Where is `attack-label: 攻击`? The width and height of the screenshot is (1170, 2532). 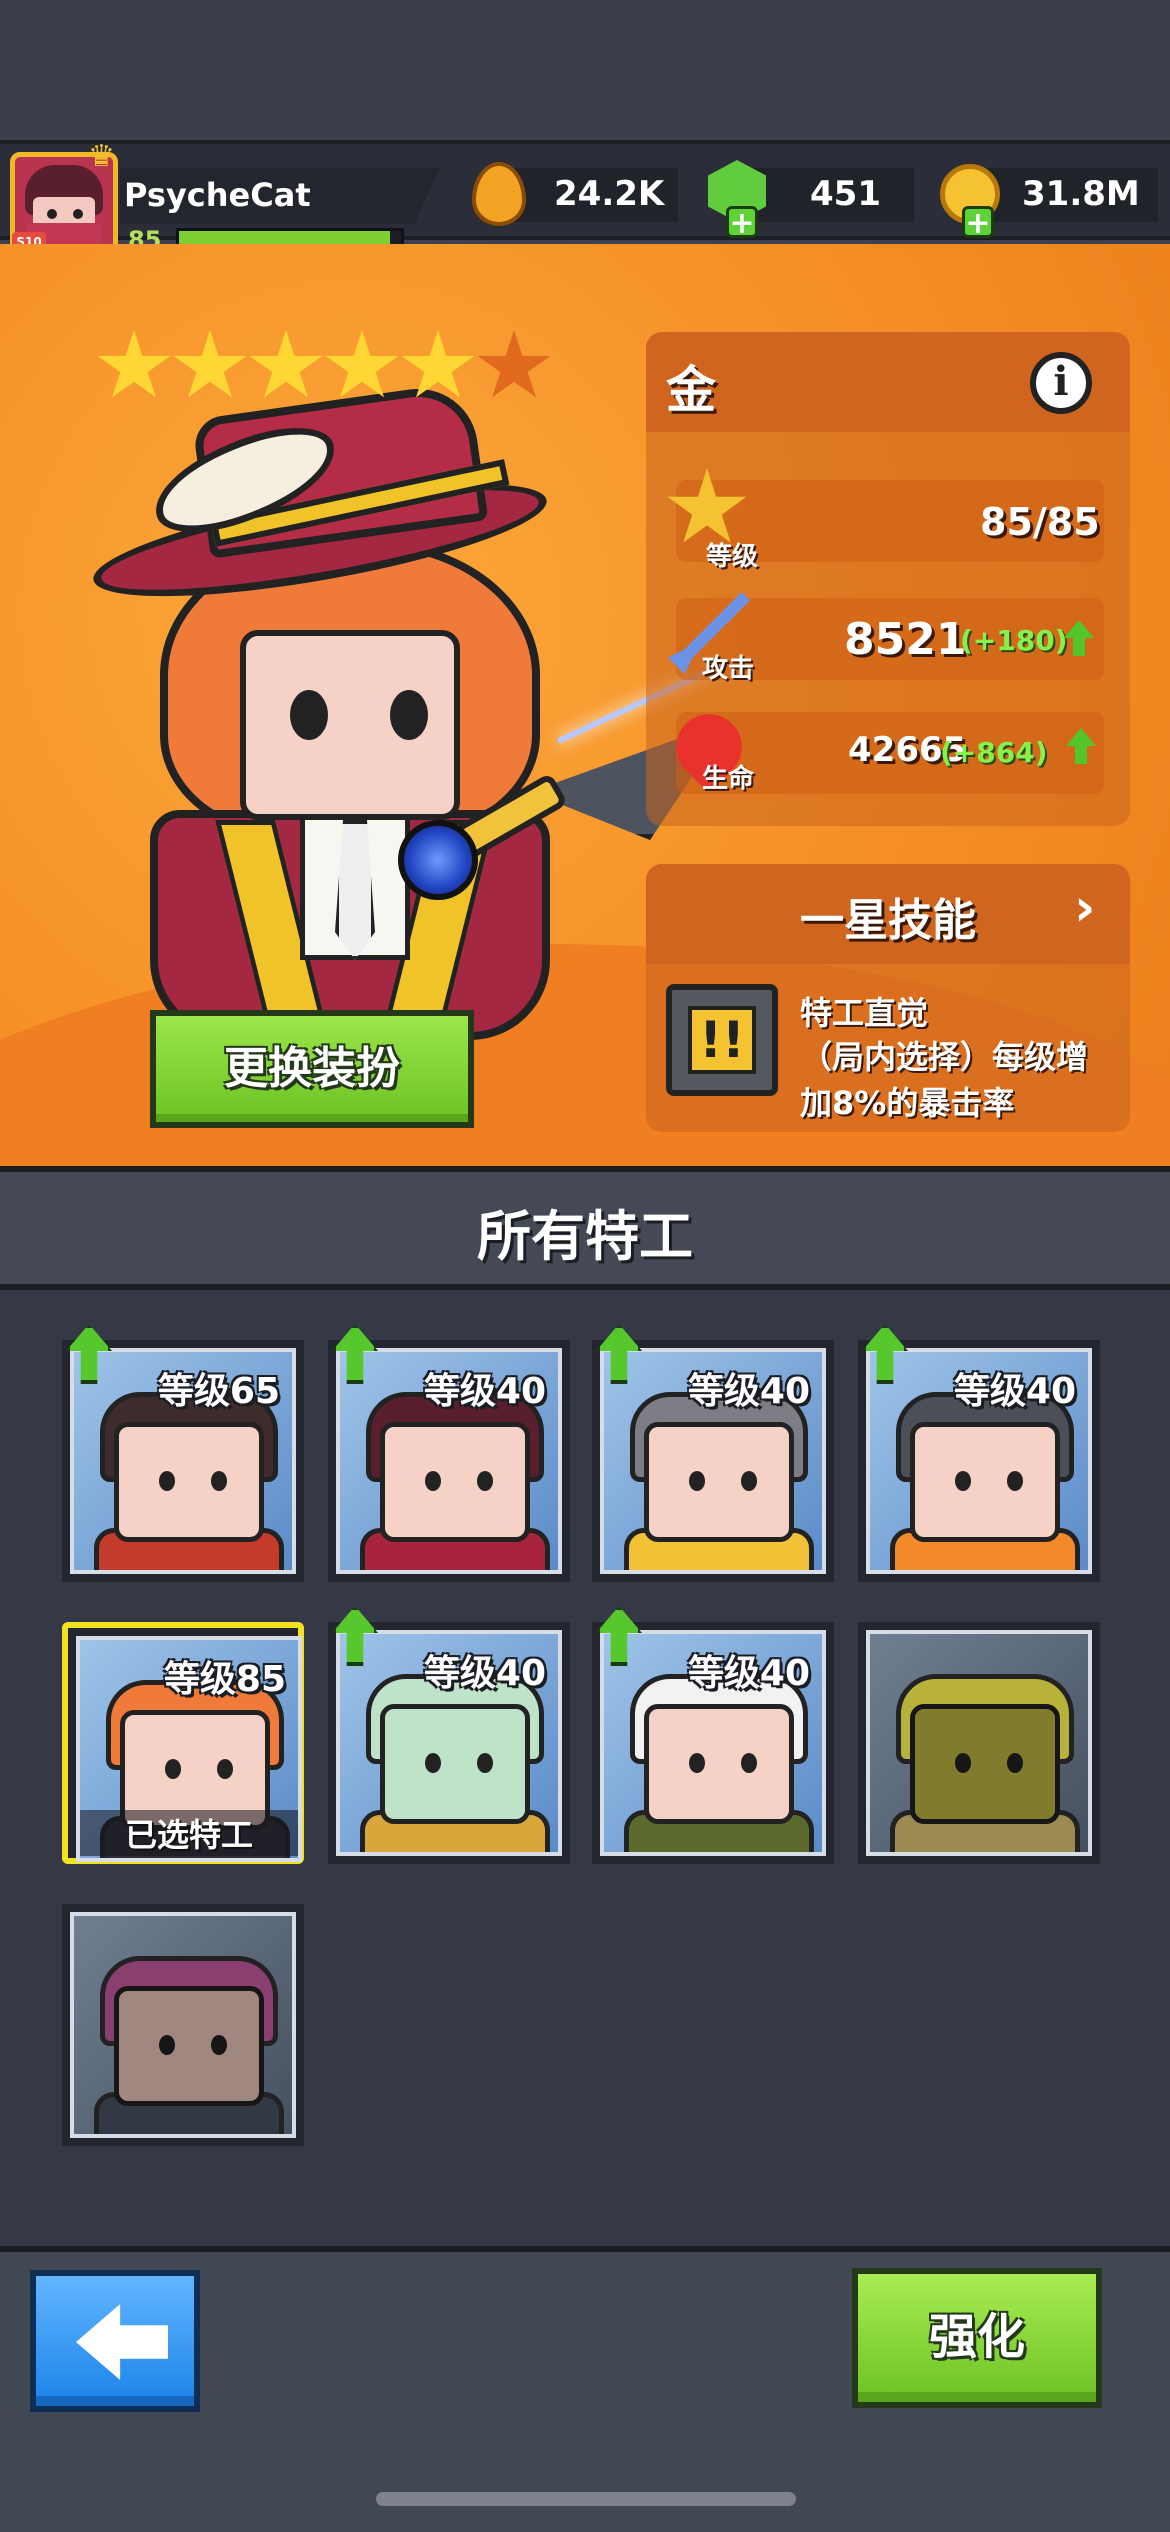
attack-label: 攻击 is located at coordinates (728, 669).